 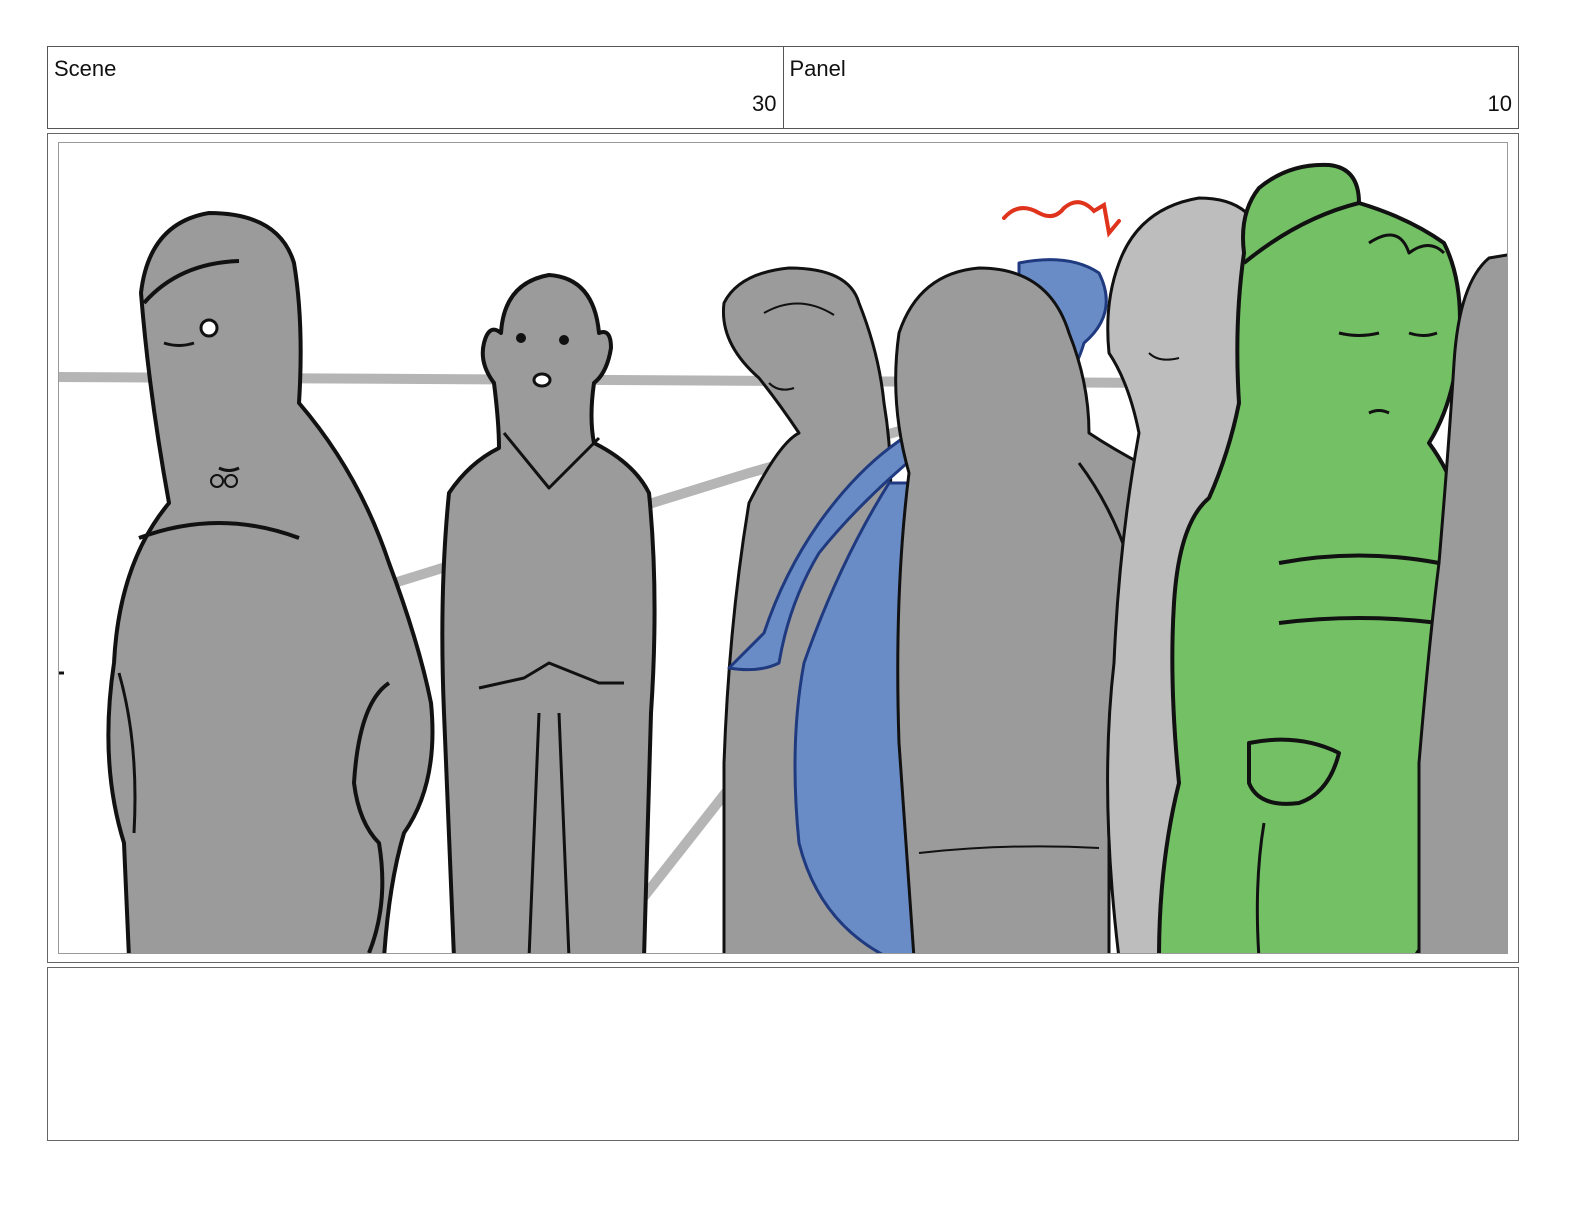 What do you see at coordinates (415, 87) in the screenshot?
I see `scene-cell: Scene 30` at bounding box center [415, 87].